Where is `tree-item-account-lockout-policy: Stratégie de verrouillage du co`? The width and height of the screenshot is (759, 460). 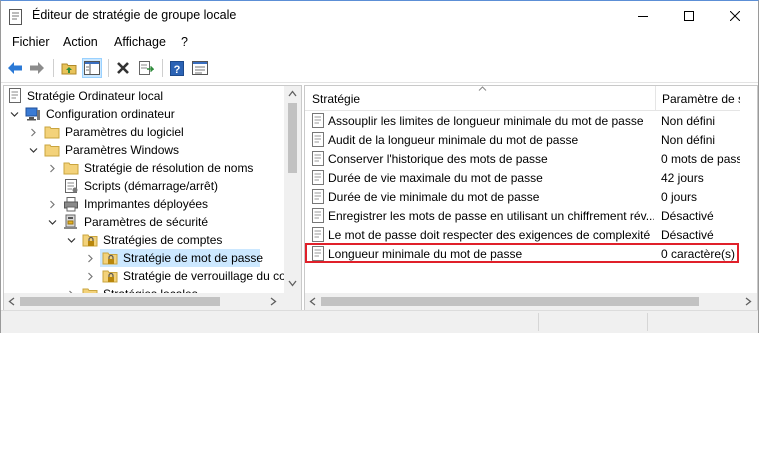 tree-item-account-lockout-policy: Stratégie de verrouillage du co is located at coordinates (145, 276).